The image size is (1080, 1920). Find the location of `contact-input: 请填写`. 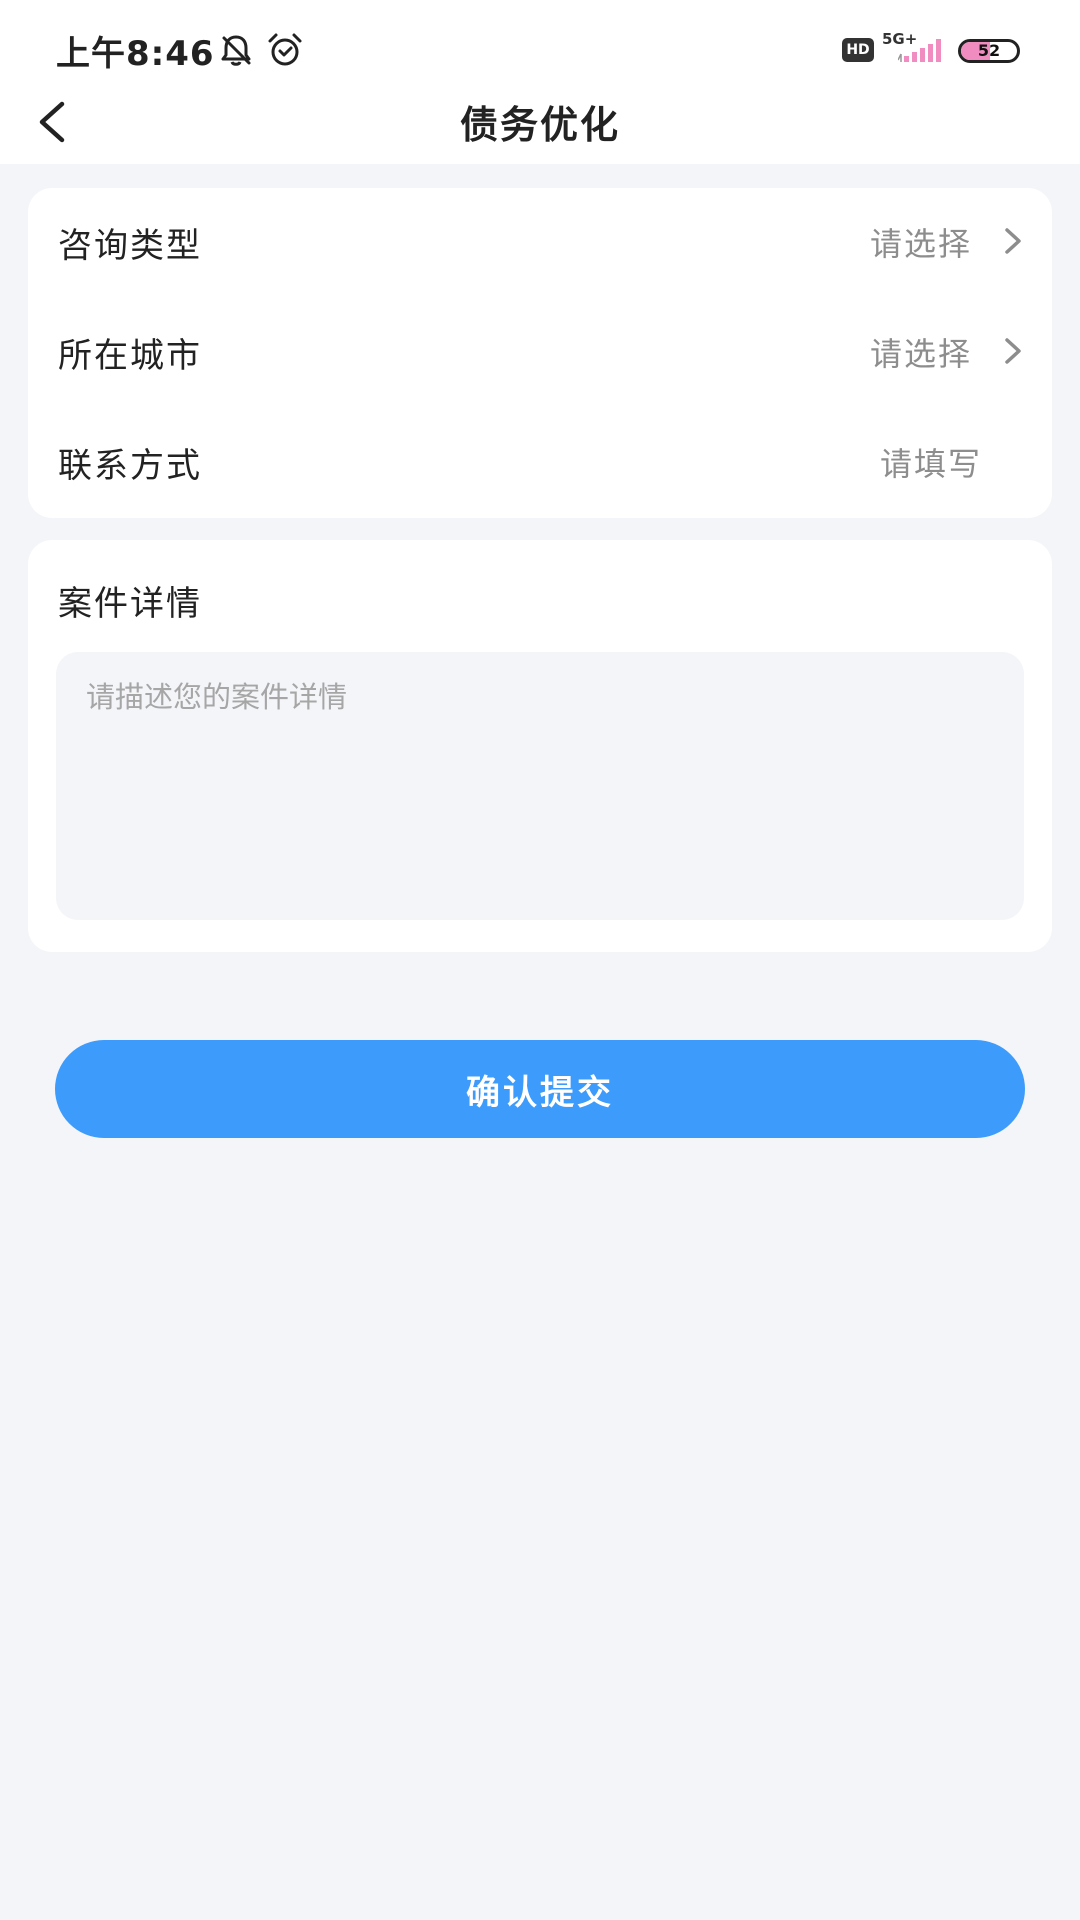

contact-input: 请填写 is located at coordinates (931, 462).